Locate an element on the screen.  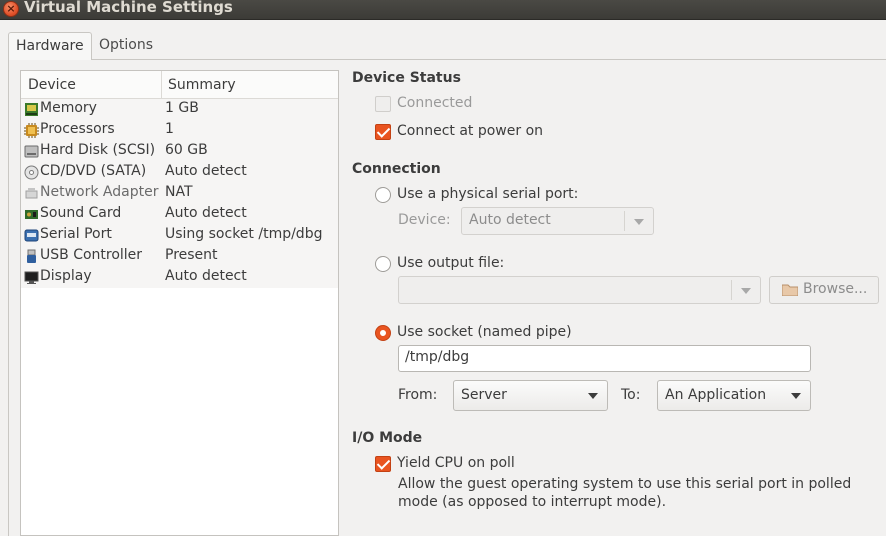
device-list-header: Device Summary is located at coordinates (179, 85).